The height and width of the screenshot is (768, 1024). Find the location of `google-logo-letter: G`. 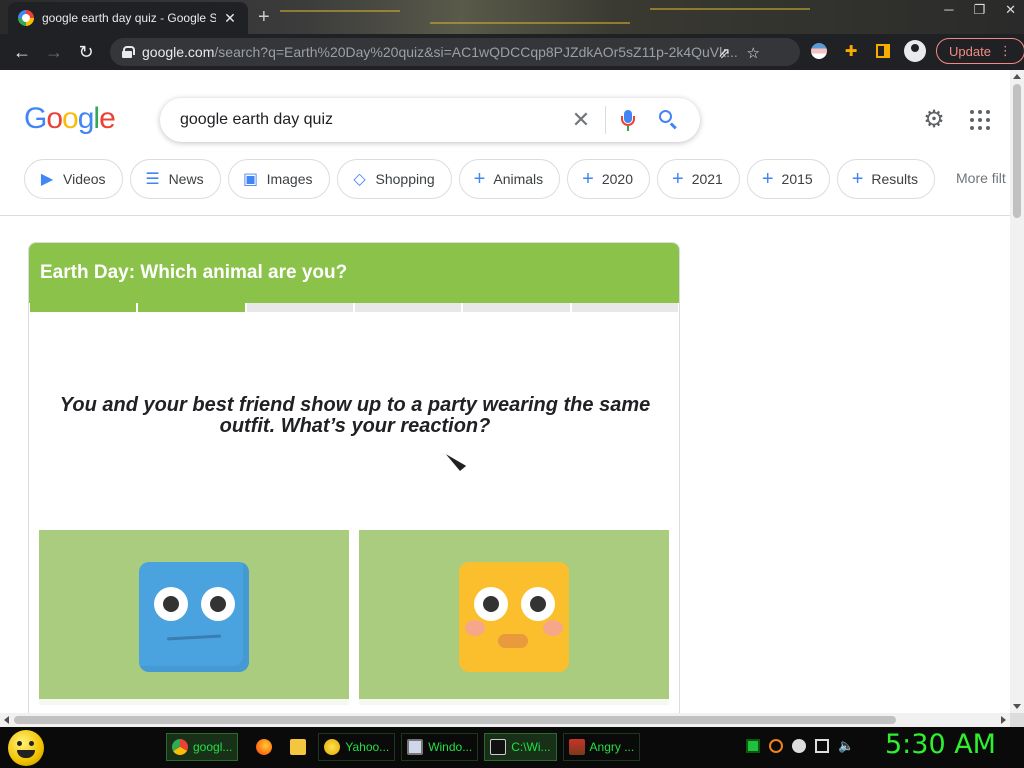

google-logo-letter: G is located at coordinates (35, 118).